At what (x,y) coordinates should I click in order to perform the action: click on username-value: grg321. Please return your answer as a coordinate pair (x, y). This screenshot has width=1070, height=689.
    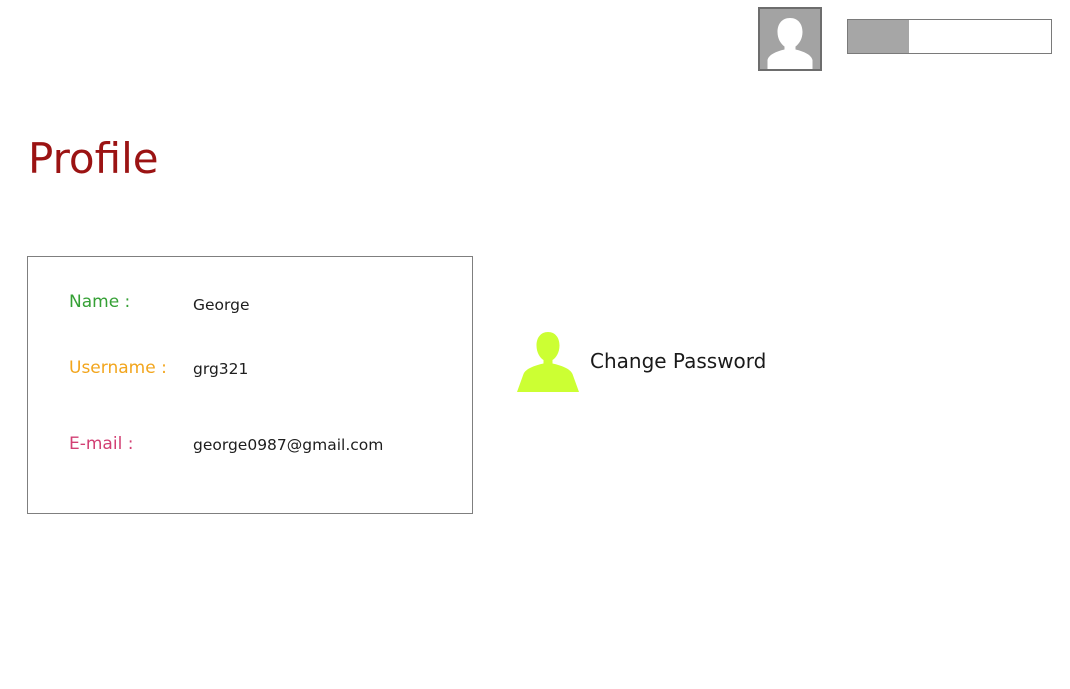
    Looking at the image, I should click on (221, 369).